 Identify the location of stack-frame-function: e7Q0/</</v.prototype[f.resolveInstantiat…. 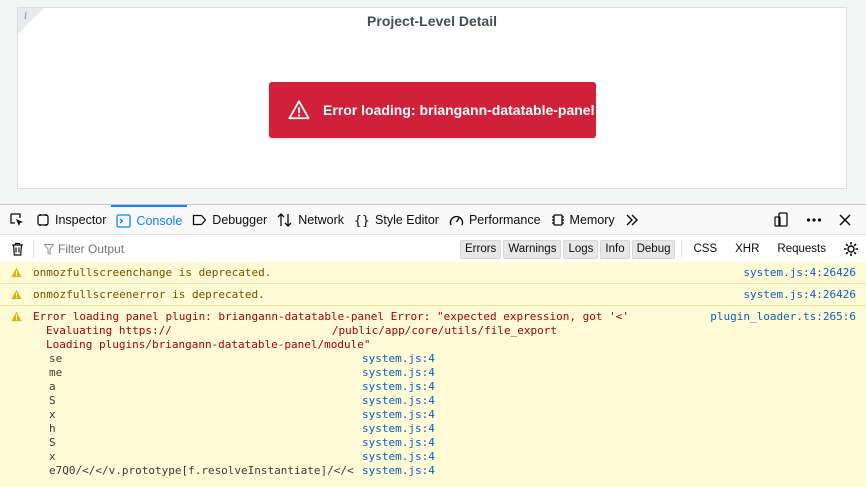
(201, 470).